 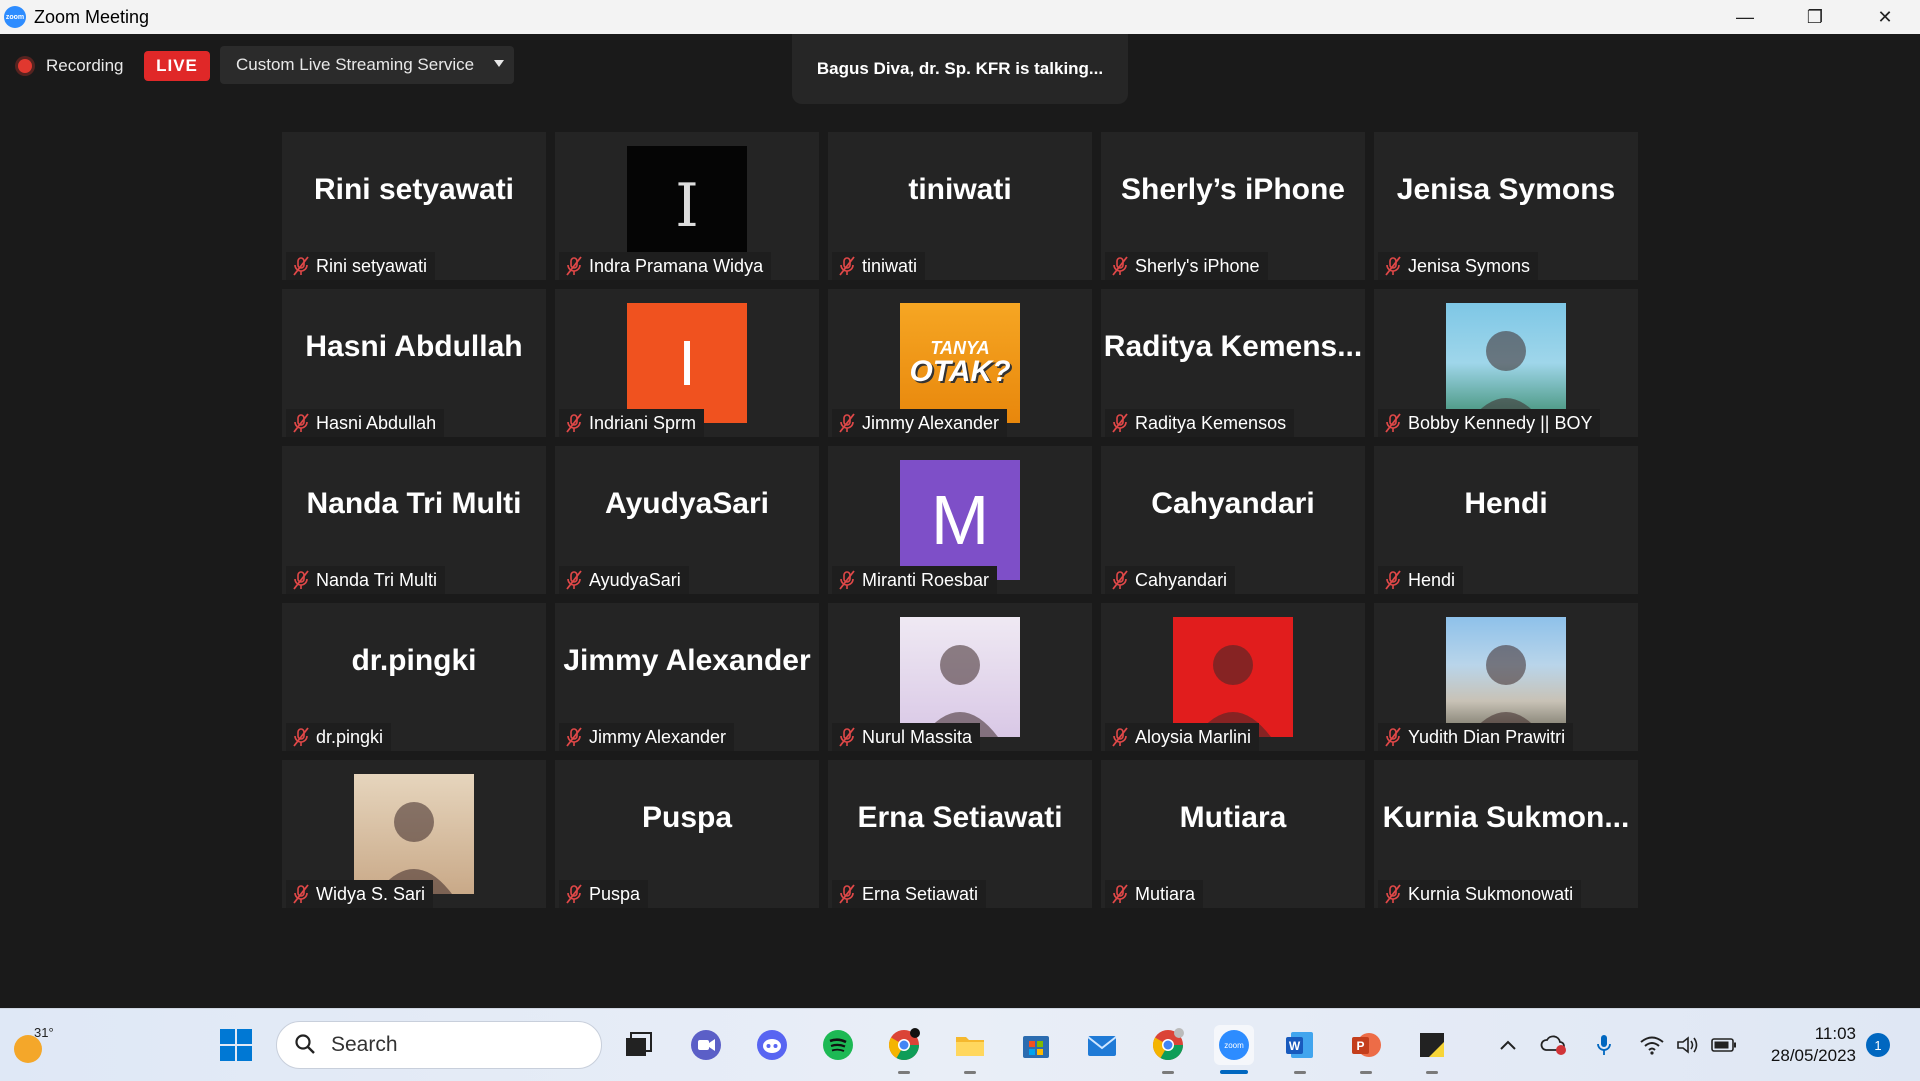 What do you see at coordinates (339, 737) in the screenshot?
I see `participant-name-label: dr.pingki` at bounding box center [339, 737].